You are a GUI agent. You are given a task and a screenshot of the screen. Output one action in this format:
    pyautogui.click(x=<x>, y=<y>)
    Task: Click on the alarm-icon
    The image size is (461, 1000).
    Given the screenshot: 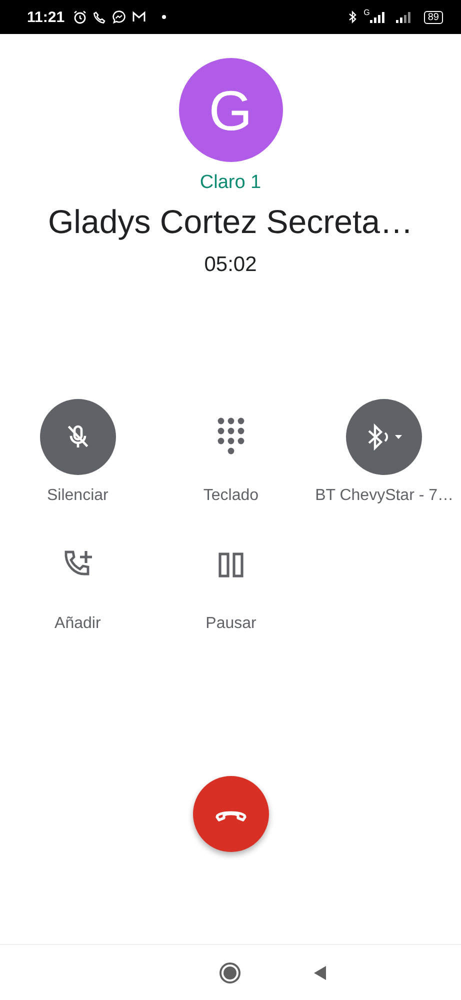 What is the action you would take?
    pyautogui.click(x=79, y=17)
    